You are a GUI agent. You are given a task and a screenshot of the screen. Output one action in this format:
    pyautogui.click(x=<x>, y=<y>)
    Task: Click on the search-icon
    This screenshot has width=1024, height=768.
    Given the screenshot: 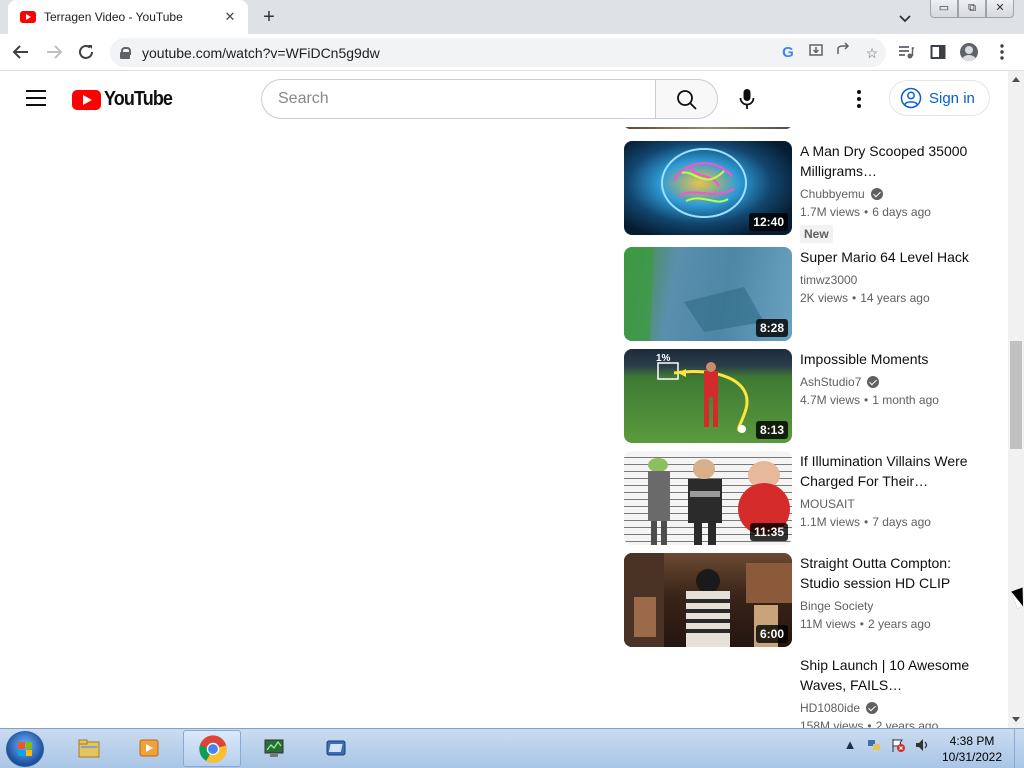 What is the action you would take?
    pyautogui.click(x=687, y=100)
    